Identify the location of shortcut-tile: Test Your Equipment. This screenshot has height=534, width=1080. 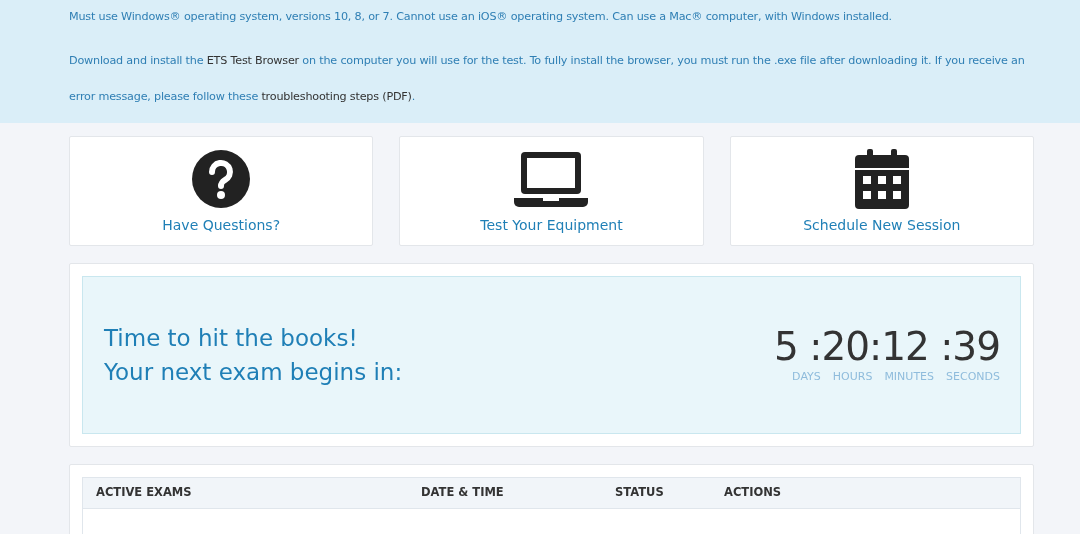
(551, 191).